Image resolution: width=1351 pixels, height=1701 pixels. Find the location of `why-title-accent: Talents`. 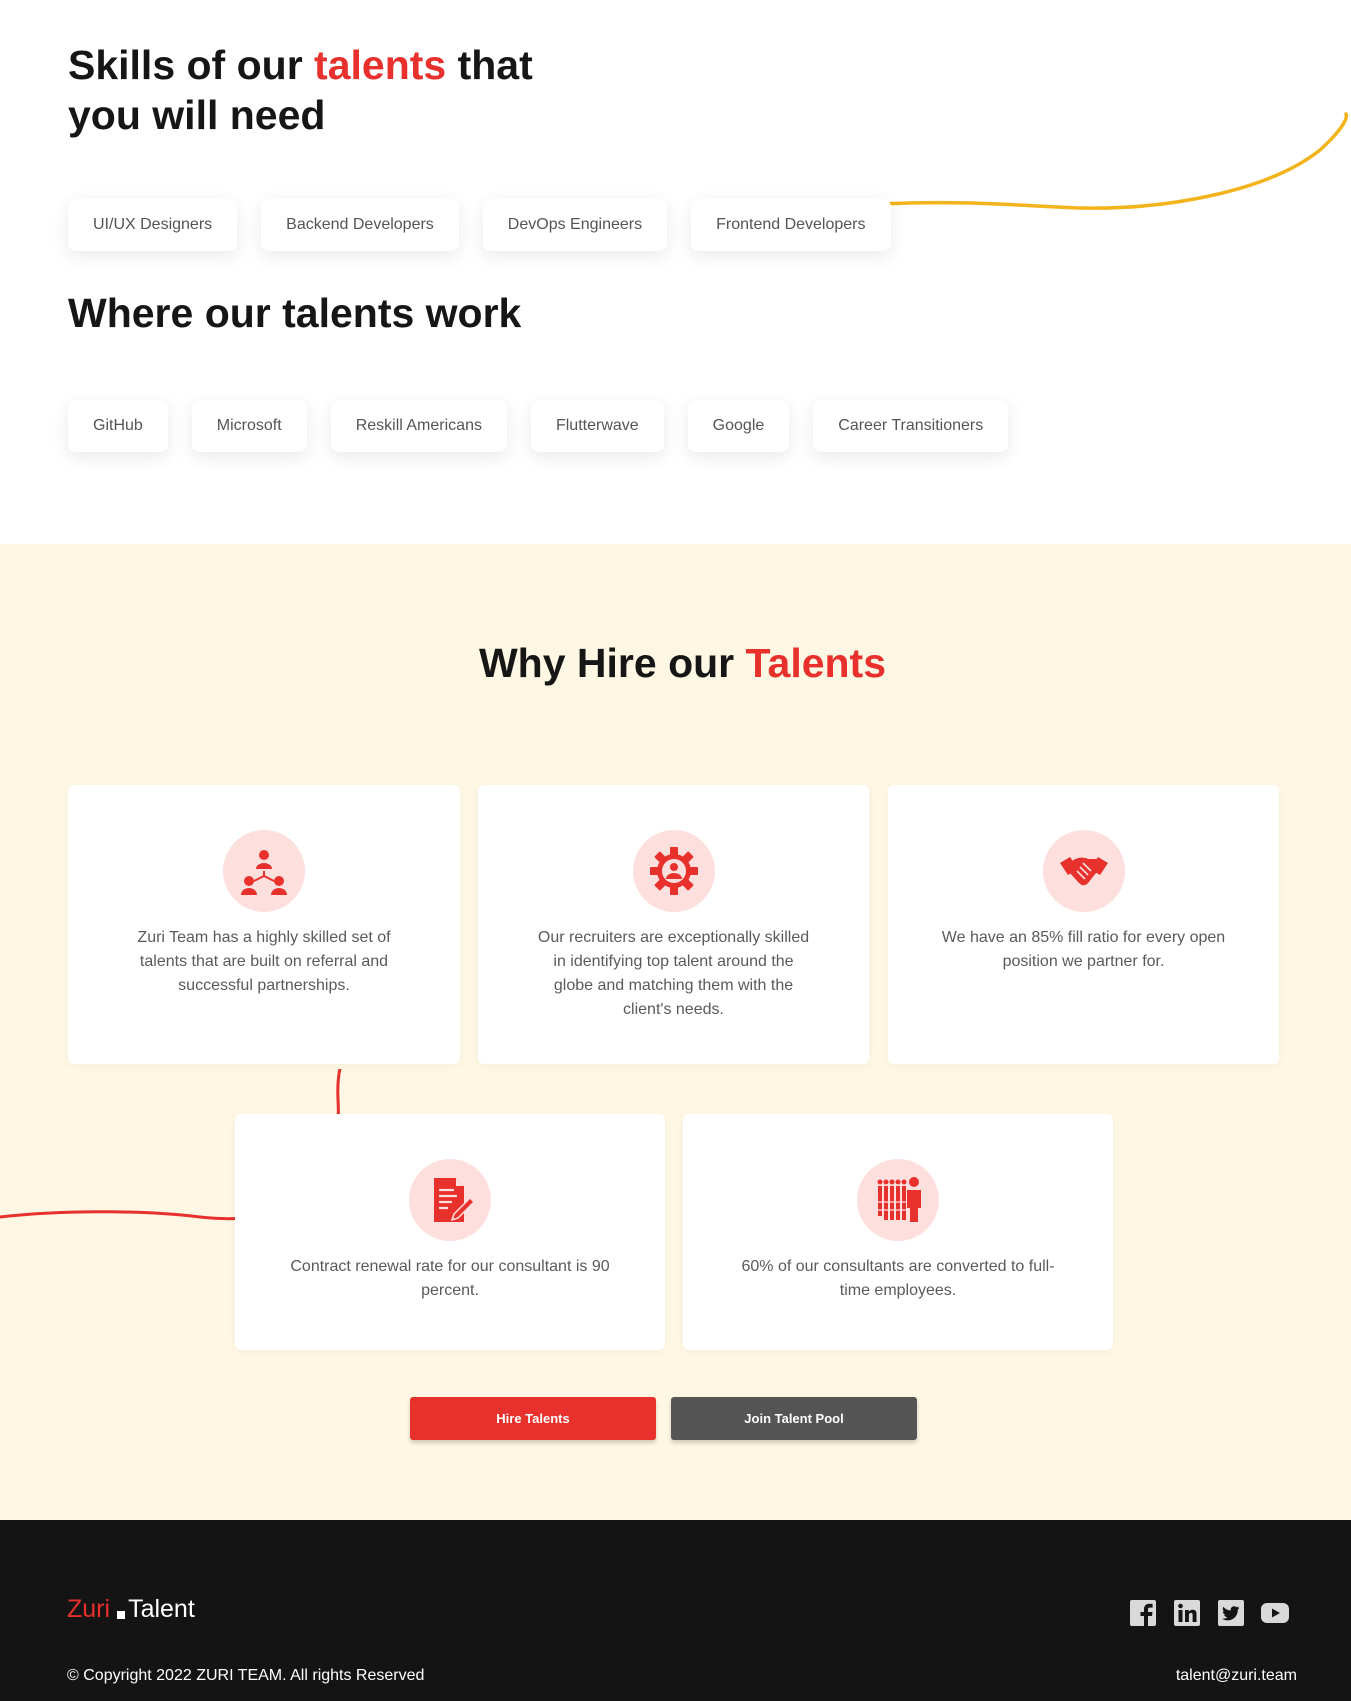

why-title-accent: Talents is located at coordinates (816, 663).